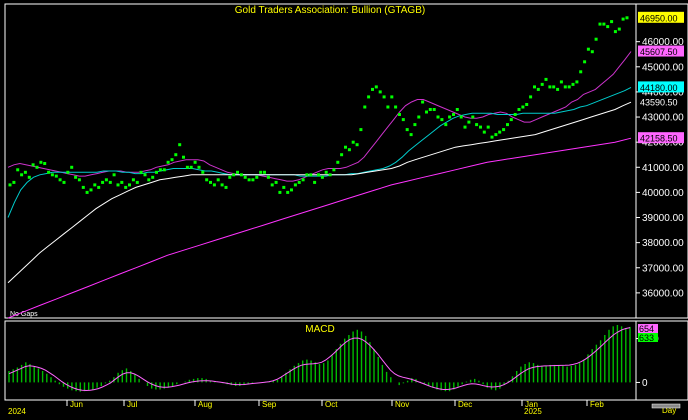 This screenshot has height=420, width=688. Describe the element at coordinates (663, 268) in the screenshot. I see `y-tick-label: 37000.00` at that location.